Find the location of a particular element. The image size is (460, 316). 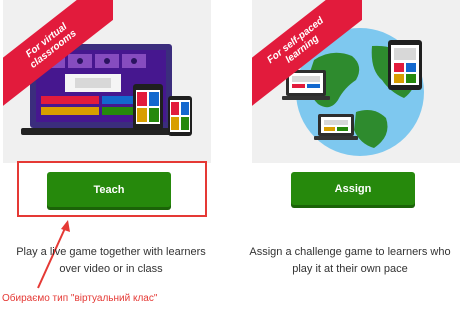

ribbon-label: For virtual classrooms is located at coordinates (51, 46).